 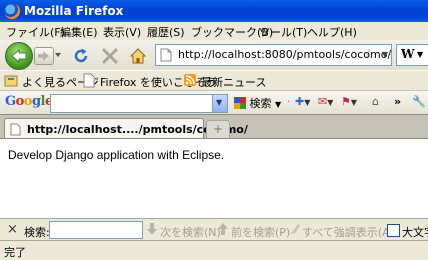 I want to click on home-icon, so click(x=138, y=56).